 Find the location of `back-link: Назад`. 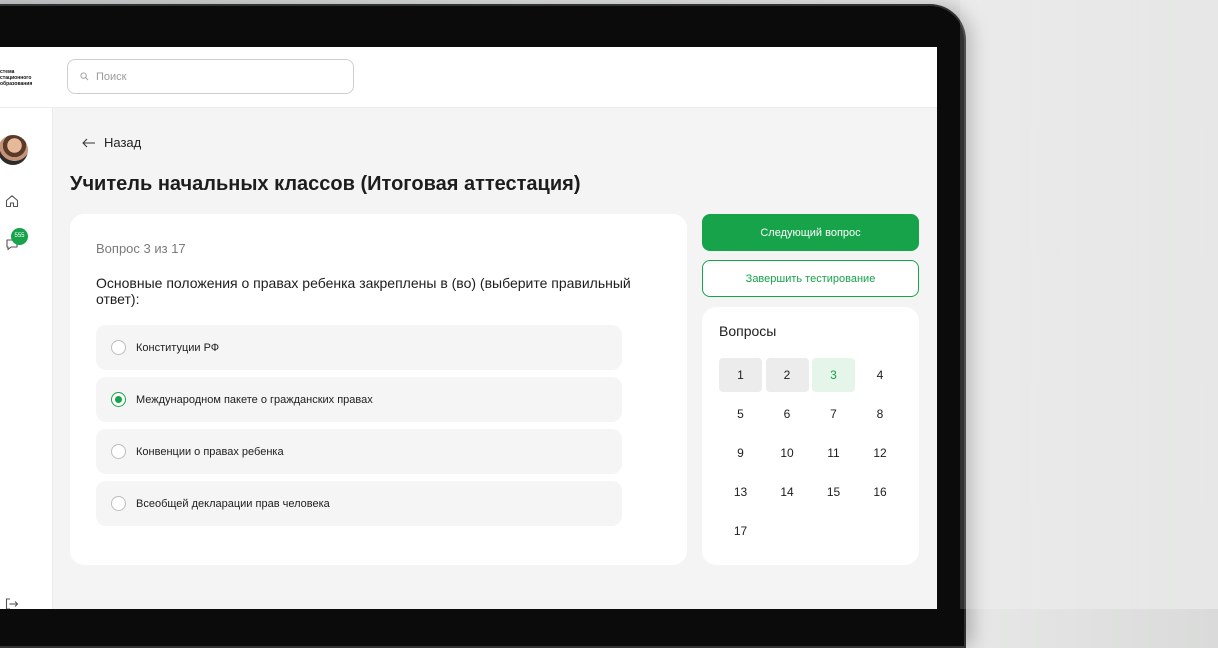

back-link: Назад is located at coordinates (111, 142).